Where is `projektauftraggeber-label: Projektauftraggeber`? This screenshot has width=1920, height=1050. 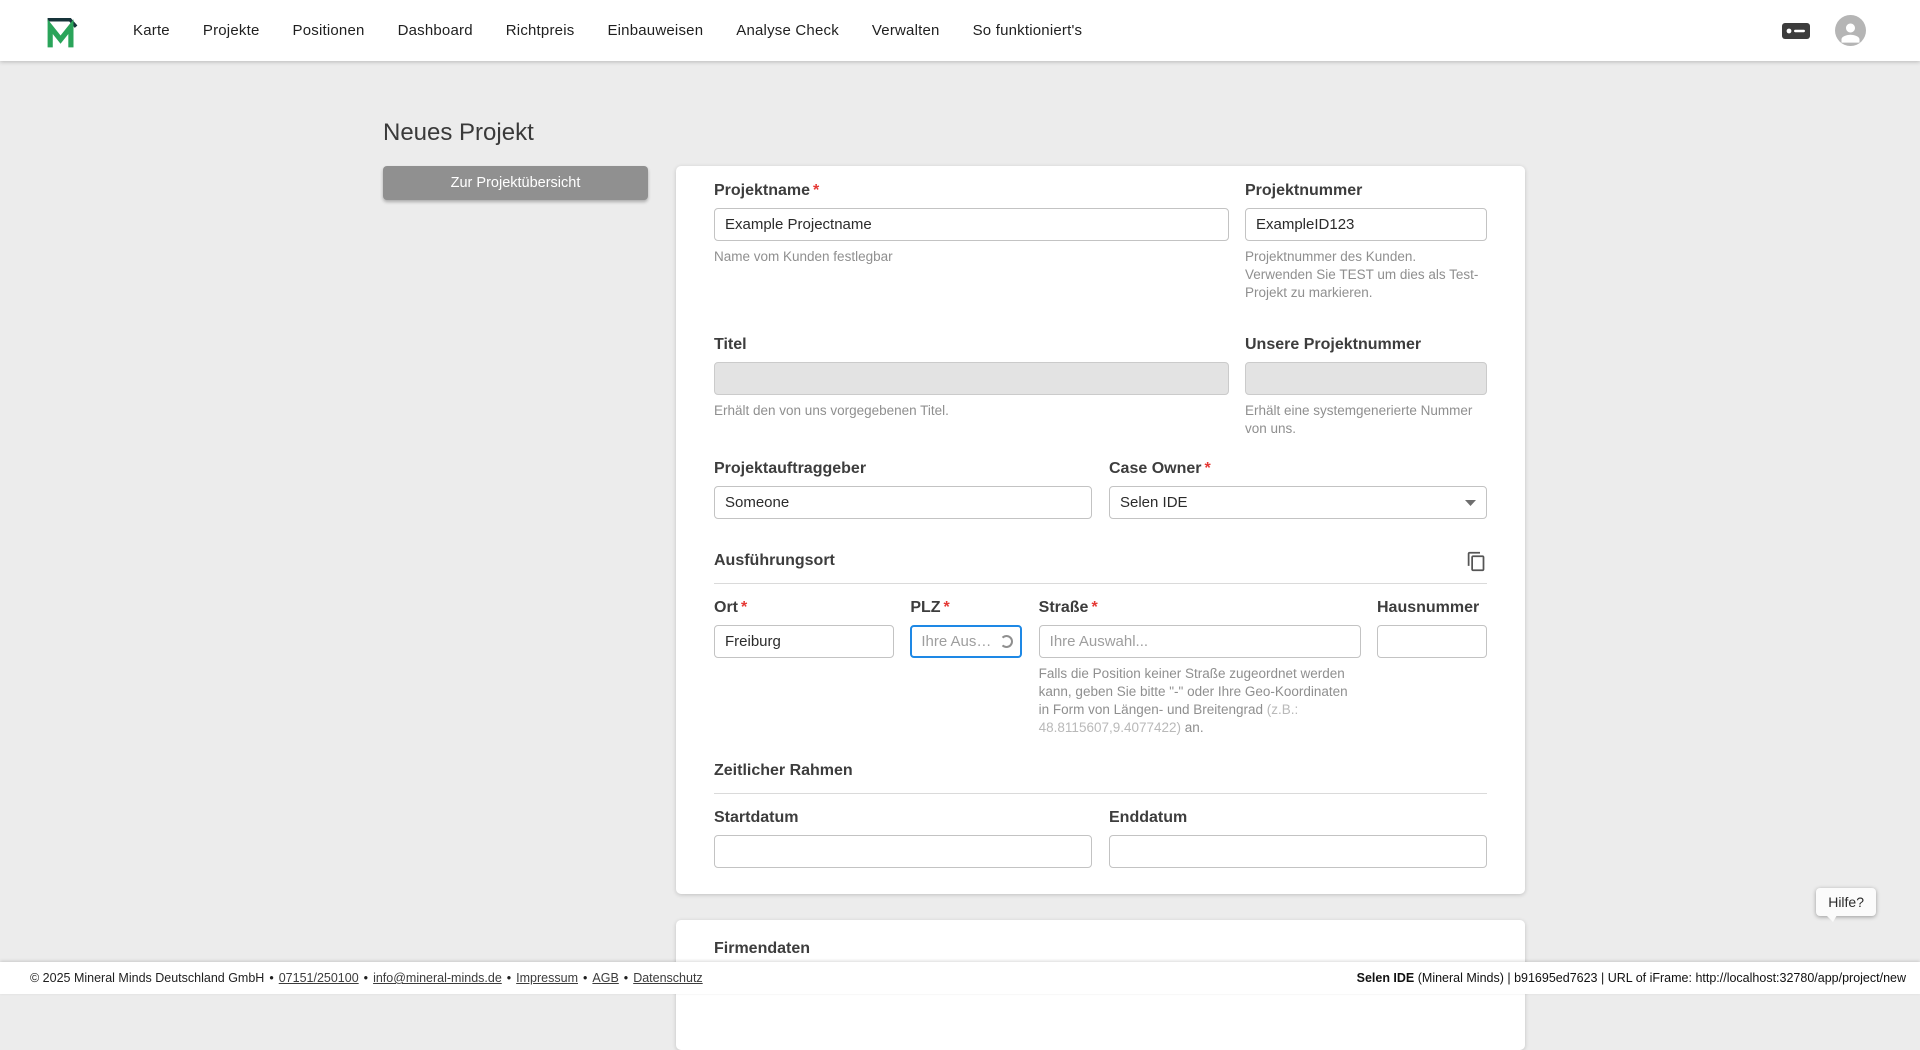 projektauftraggeber-label: Projektauftraggeber is located at coordinates (903, 468).